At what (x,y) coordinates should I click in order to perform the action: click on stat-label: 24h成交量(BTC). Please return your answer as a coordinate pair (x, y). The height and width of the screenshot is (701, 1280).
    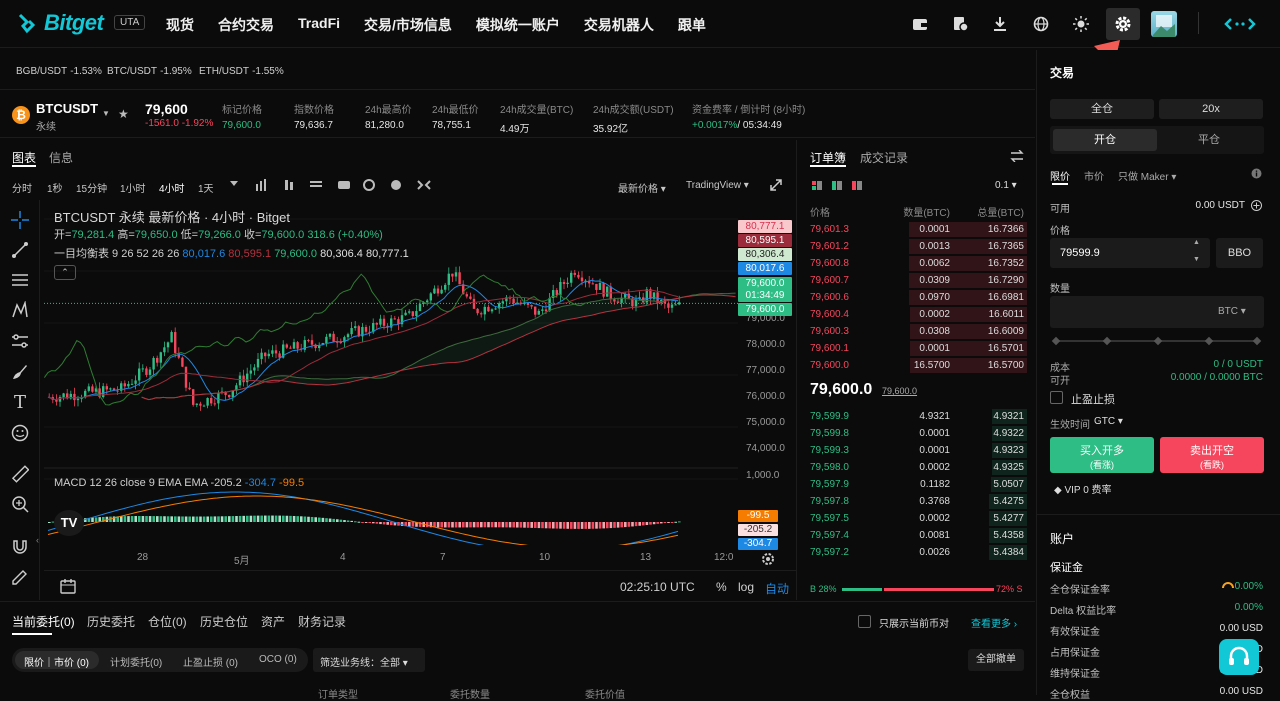
    Looking at the image, I should click on (536, 108).